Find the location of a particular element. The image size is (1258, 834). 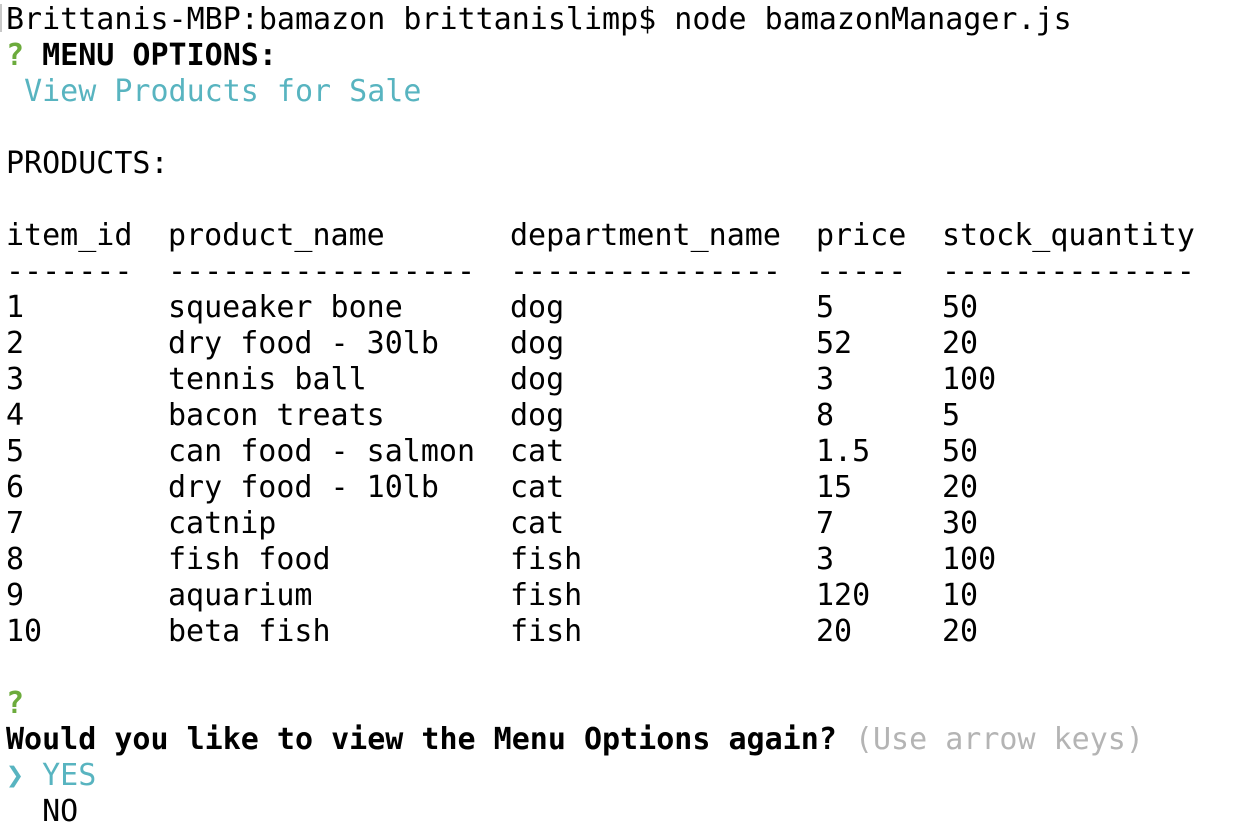

cell-item-id: 7 is located at coordinates (15, 523).